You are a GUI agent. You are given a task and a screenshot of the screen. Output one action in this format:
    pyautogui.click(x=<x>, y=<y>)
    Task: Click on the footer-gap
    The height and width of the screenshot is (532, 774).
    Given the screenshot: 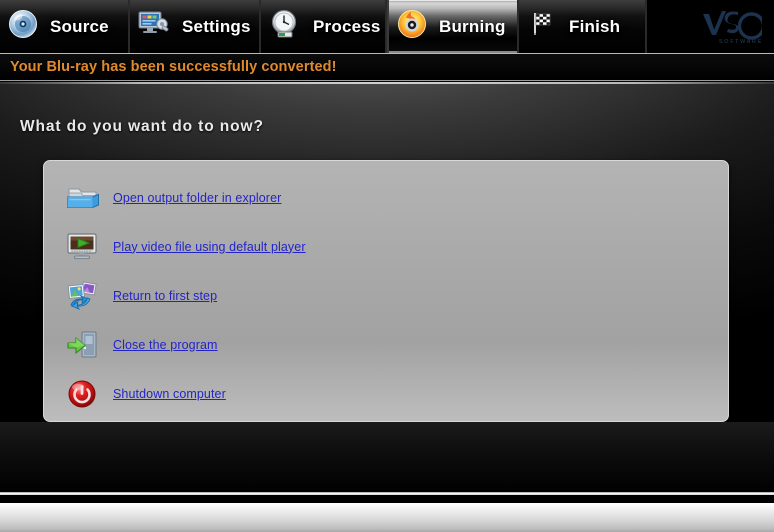 What is the action you would take?
    pyautogui.click(x=387, y=499)
    